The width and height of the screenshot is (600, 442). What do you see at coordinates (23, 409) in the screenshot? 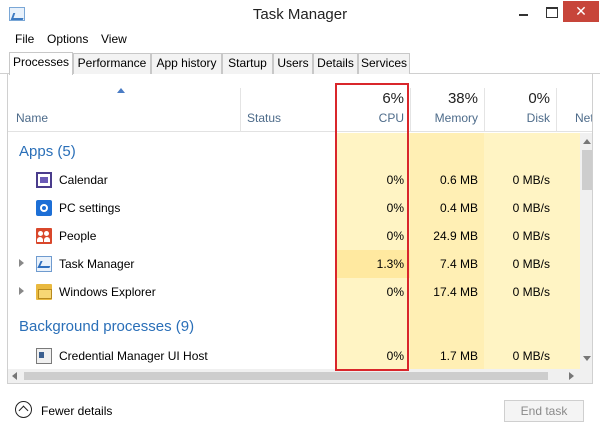
I see `chevron-up-icon` at bounding box center [23, 409].